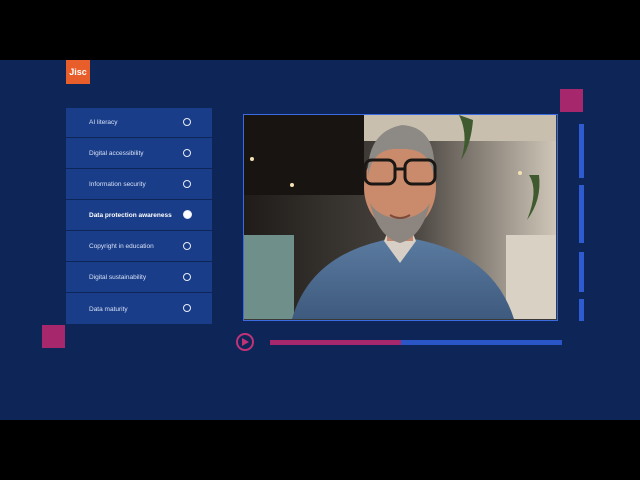  I want to click on menu-item-copyright-in-education: Copyright in education, so click(139, 247).